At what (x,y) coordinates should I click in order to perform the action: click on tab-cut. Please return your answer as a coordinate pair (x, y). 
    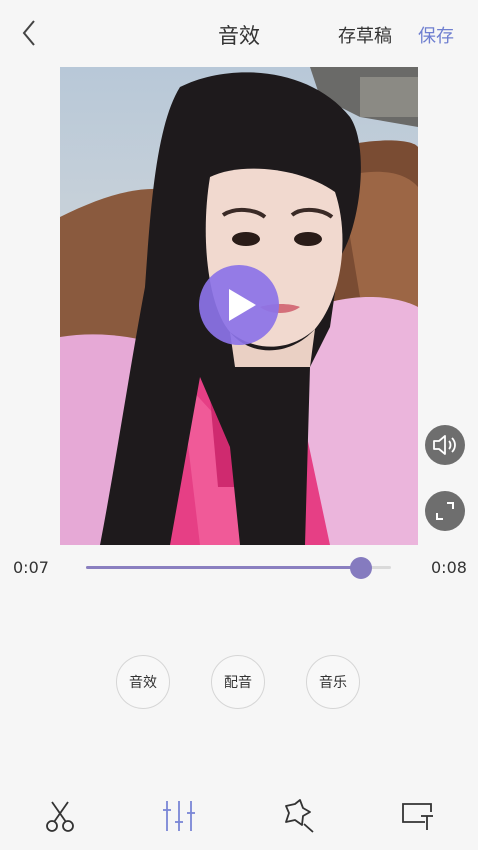
    Looking at the image, I should click on (60, 816).